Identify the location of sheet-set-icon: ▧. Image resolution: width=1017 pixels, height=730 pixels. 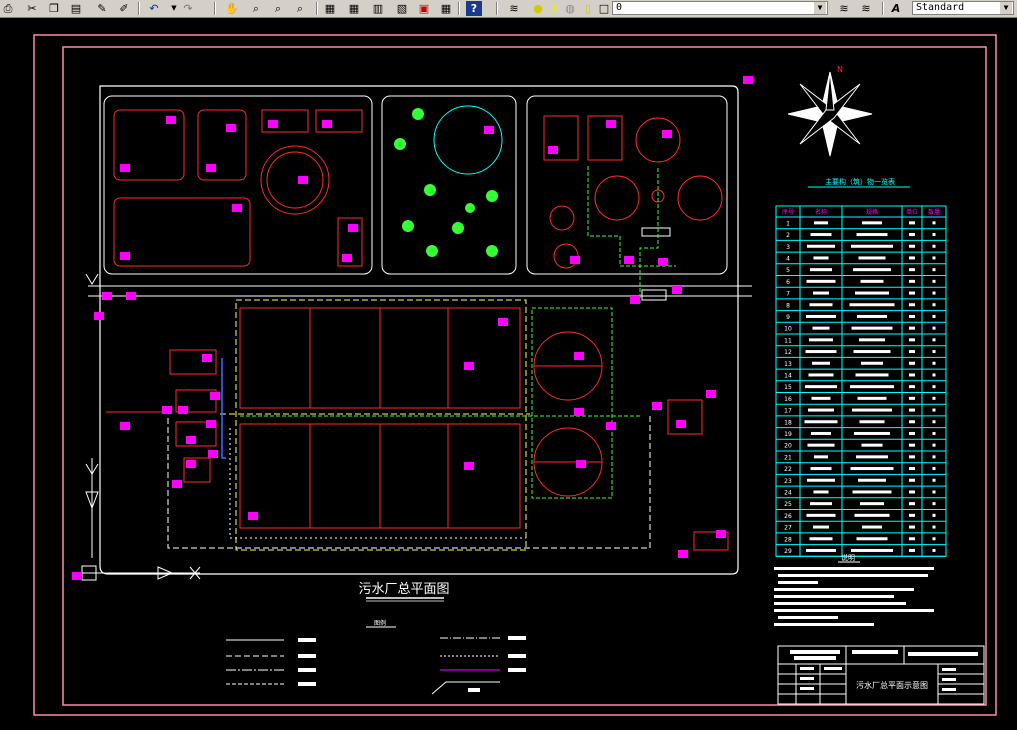
(402, 8).